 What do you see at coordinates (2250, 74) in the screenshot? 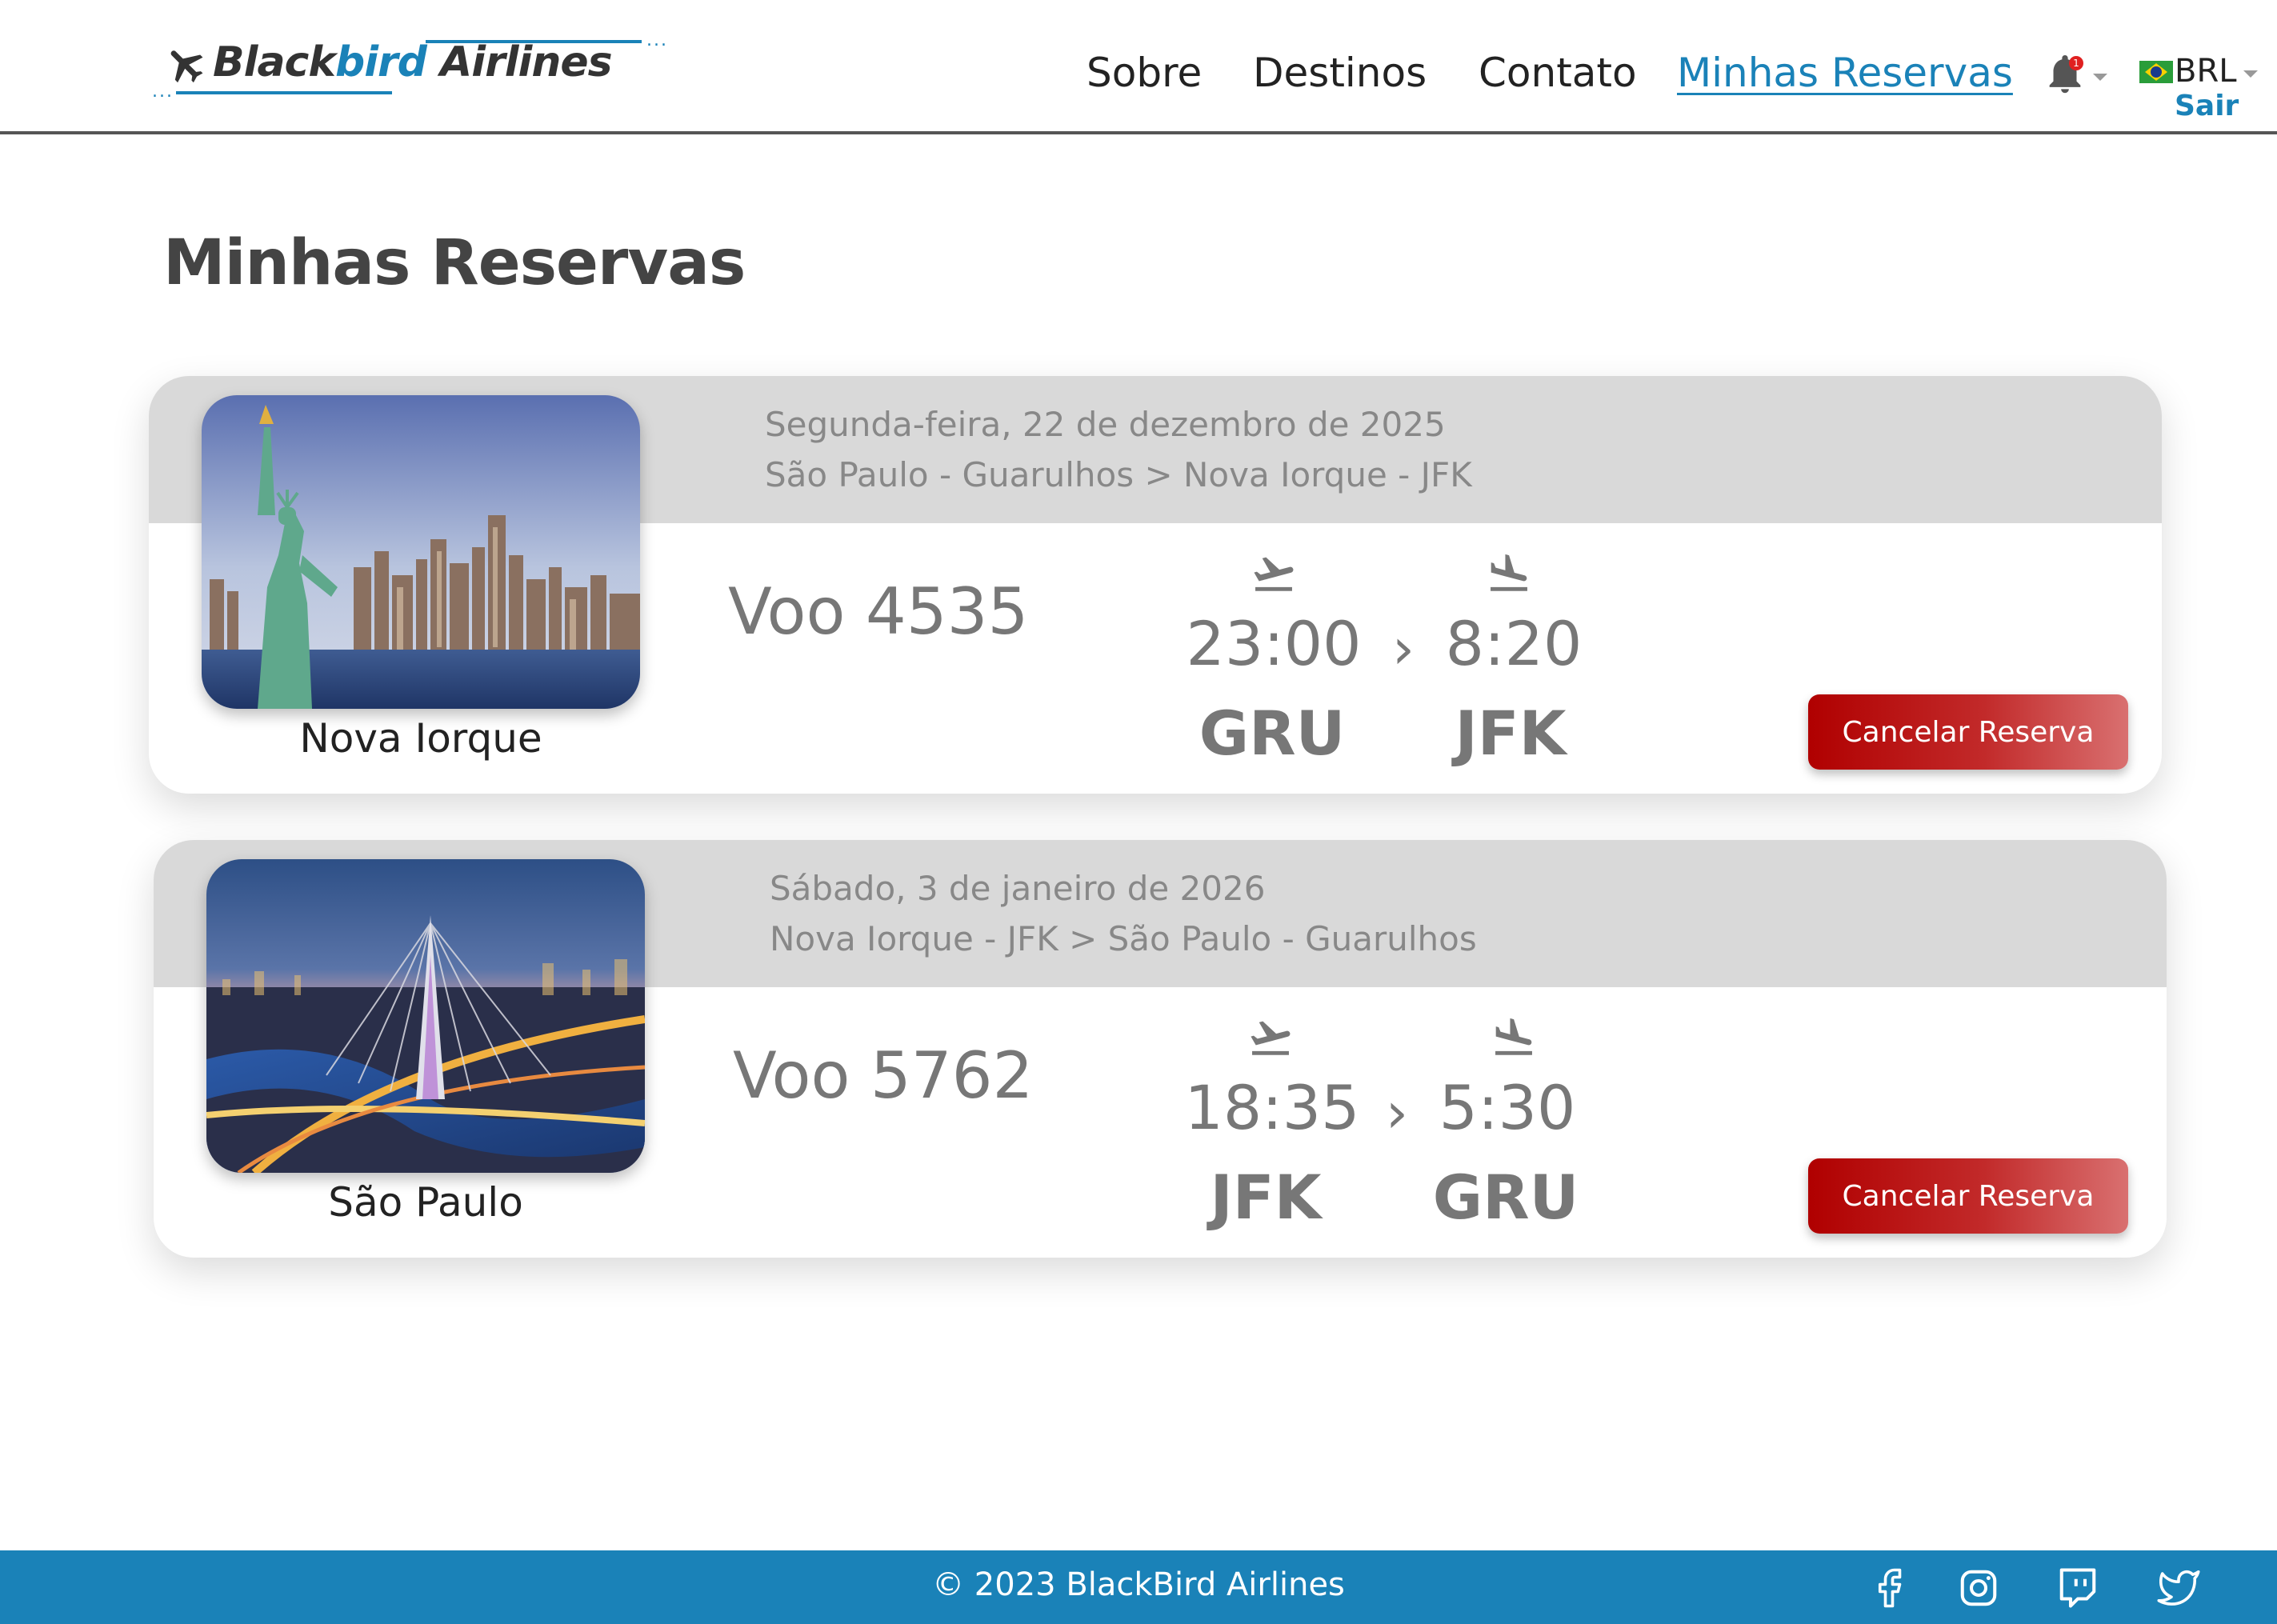
I see `currency-dropdown-caret-icon` at bounding box center [2250, 74].